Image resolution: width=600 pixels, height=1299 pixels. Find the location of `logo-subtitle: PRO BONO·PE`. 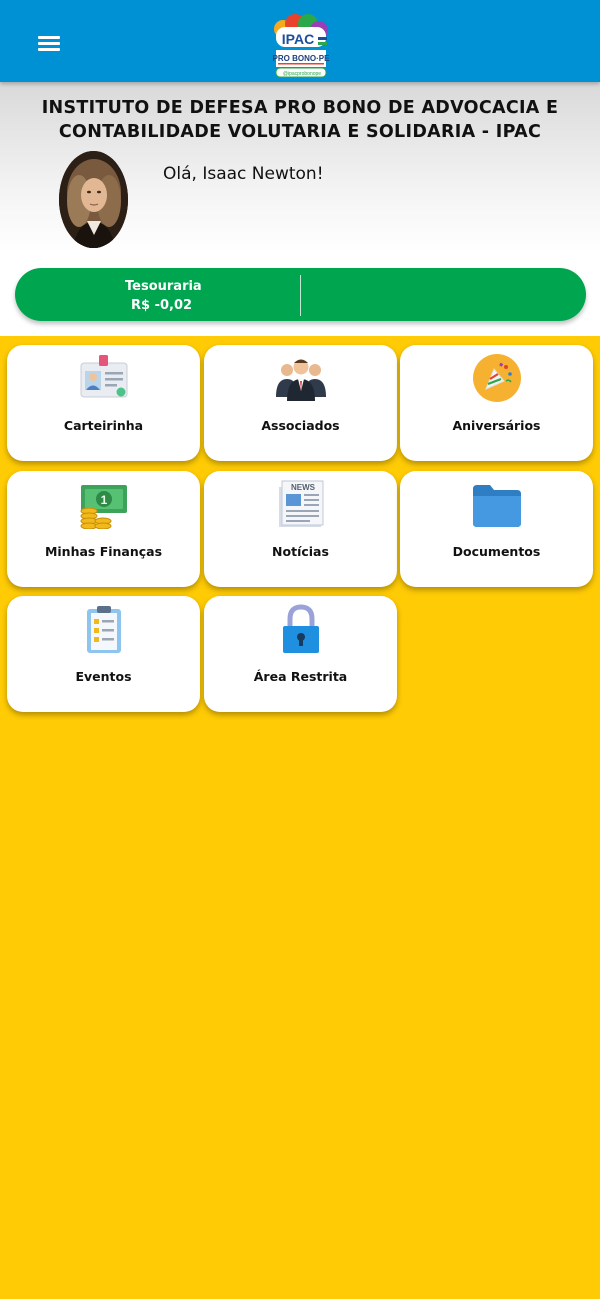

logo-subtitle: PRO BONO·PE is located at coordinates (302, 58).